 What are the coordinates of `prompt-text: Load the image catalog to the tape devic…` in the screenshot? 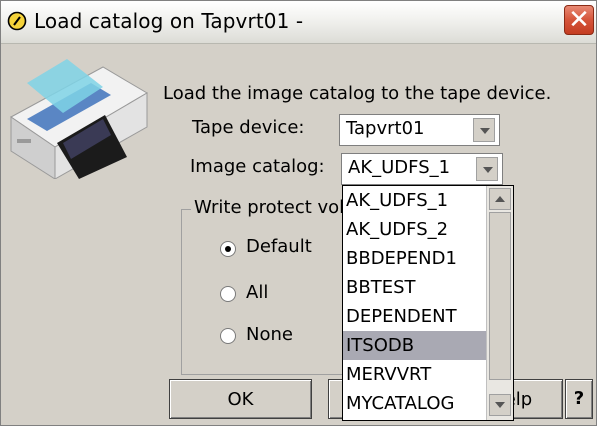 It's located at (357, 93).